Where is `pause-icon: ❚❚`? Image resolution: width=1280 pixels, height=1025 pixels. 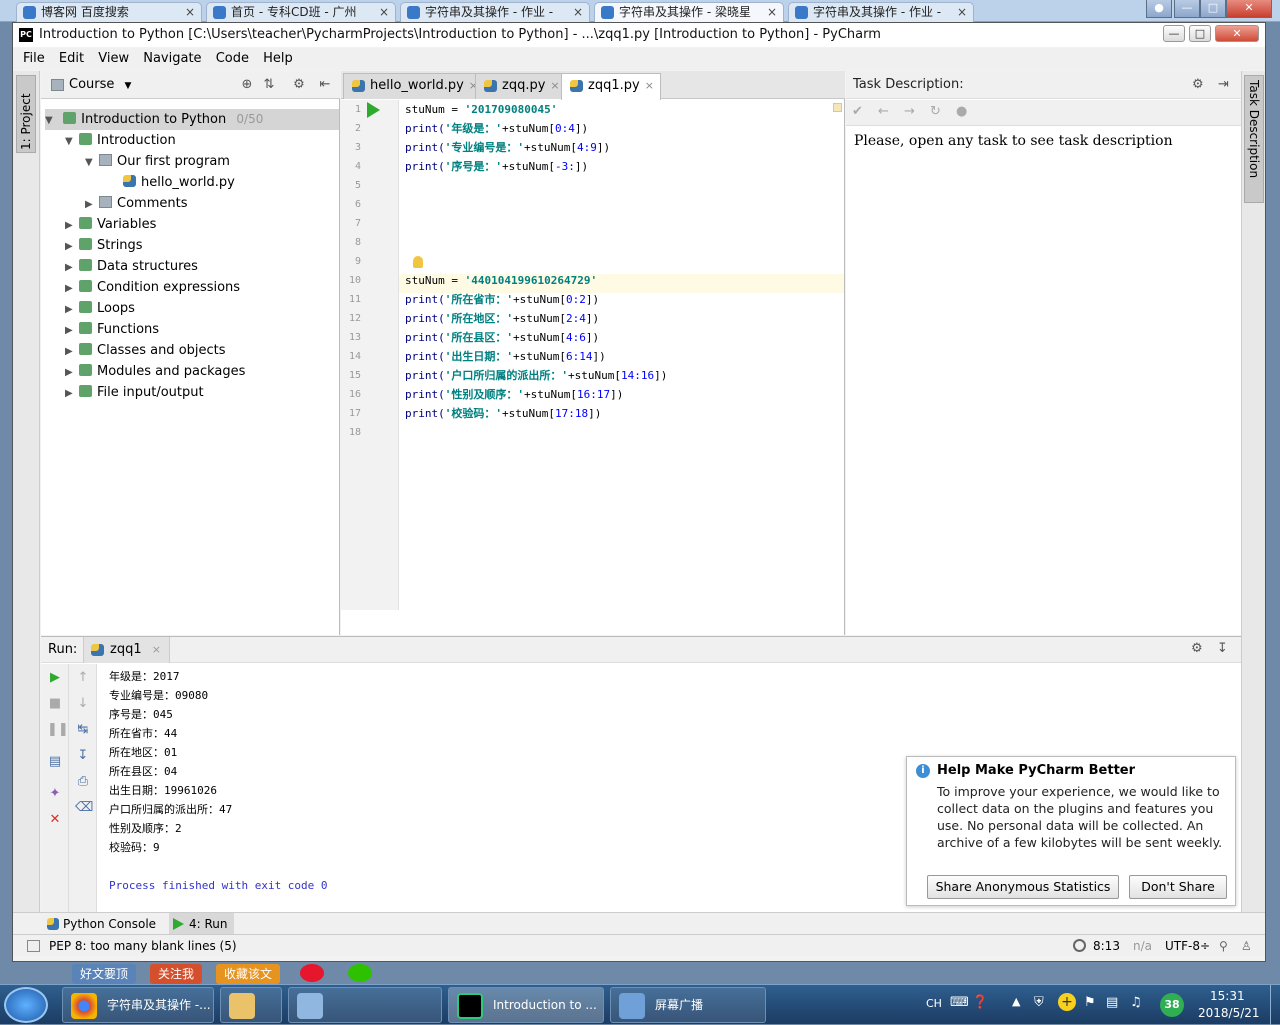 pause-icon: ❚❚ is located at coordinates (58, 730).